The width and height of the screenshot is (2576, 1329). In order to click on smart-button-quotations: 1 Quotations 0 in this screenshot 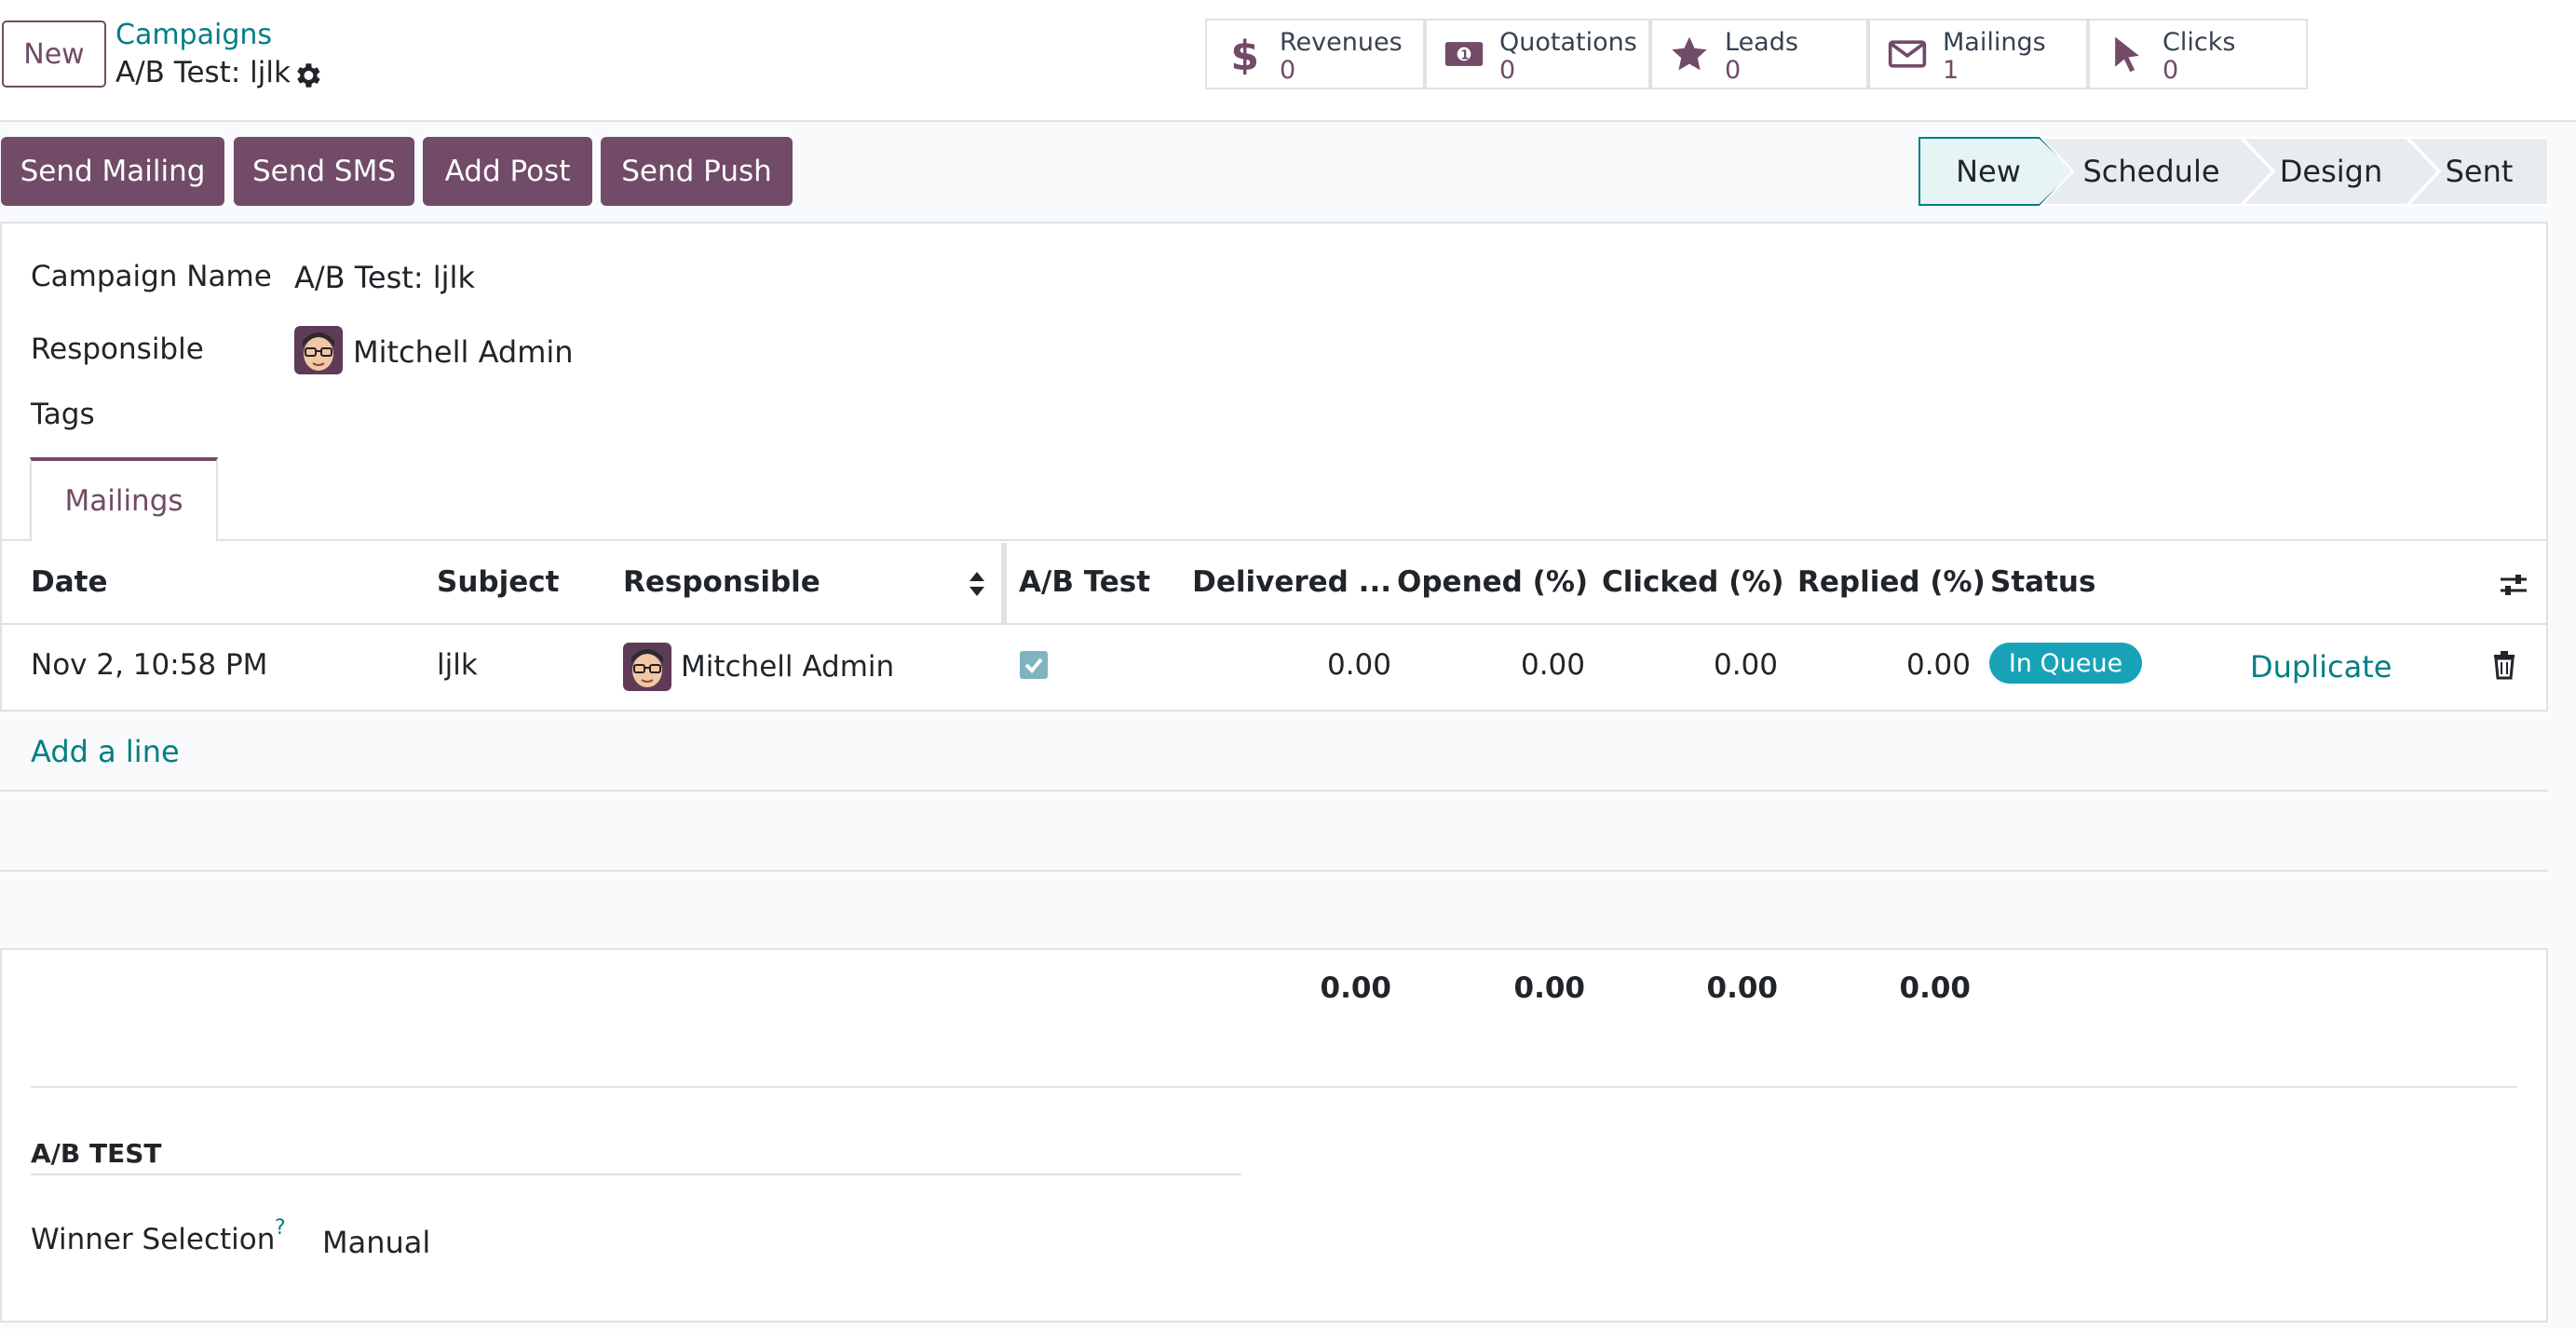, I will do `click(1537, 54)`.